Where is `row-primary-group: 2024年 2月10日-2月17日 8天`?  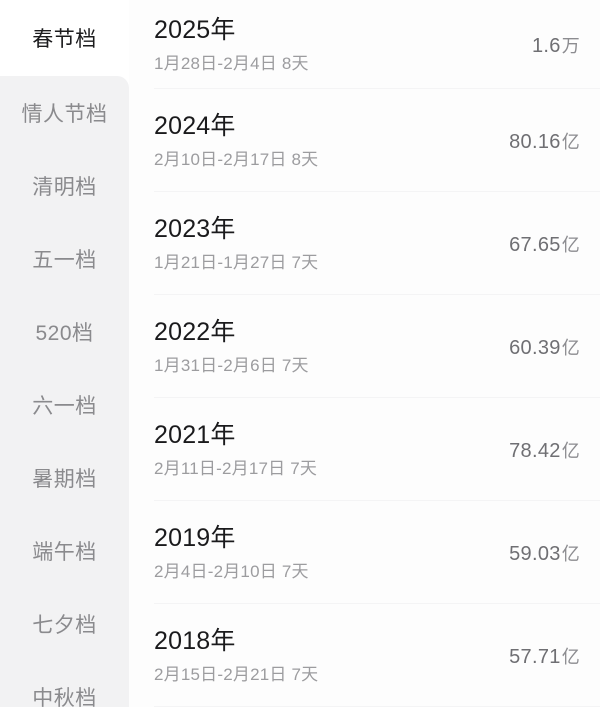 row-primary-group: 2024年 2月10日-2月17日 8天 is located at coordinates (236, 140).